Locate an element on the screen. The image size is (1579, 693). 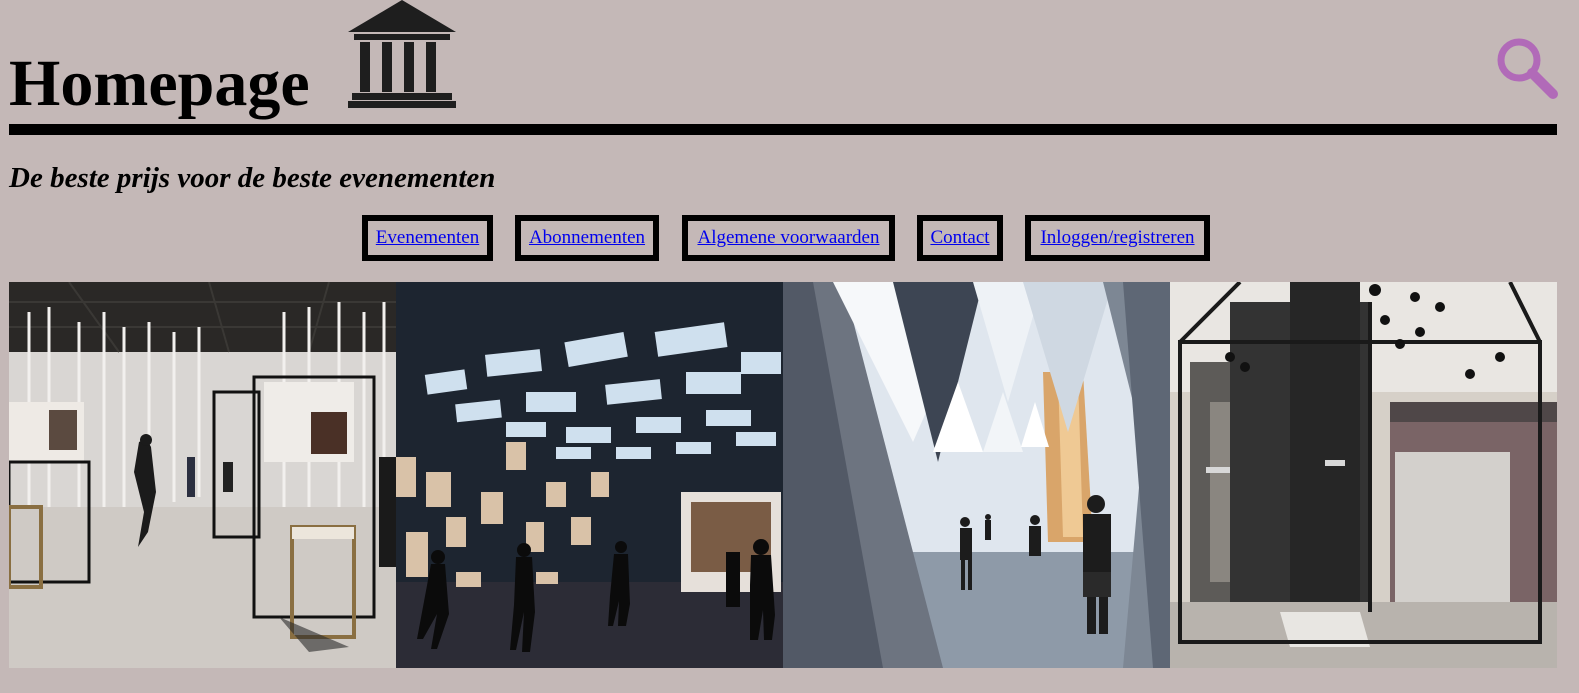
nav-item-evenementen: Evenementen is located at coordinates (427, 238).